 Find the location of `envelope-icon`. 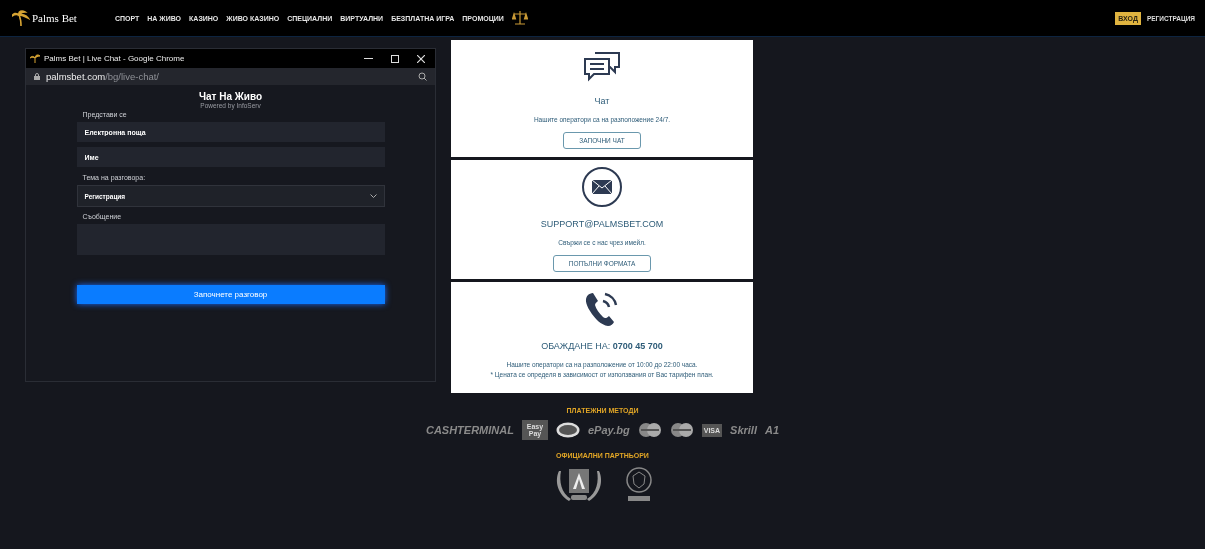

envelope-icon is located at coordinates (602, 187).